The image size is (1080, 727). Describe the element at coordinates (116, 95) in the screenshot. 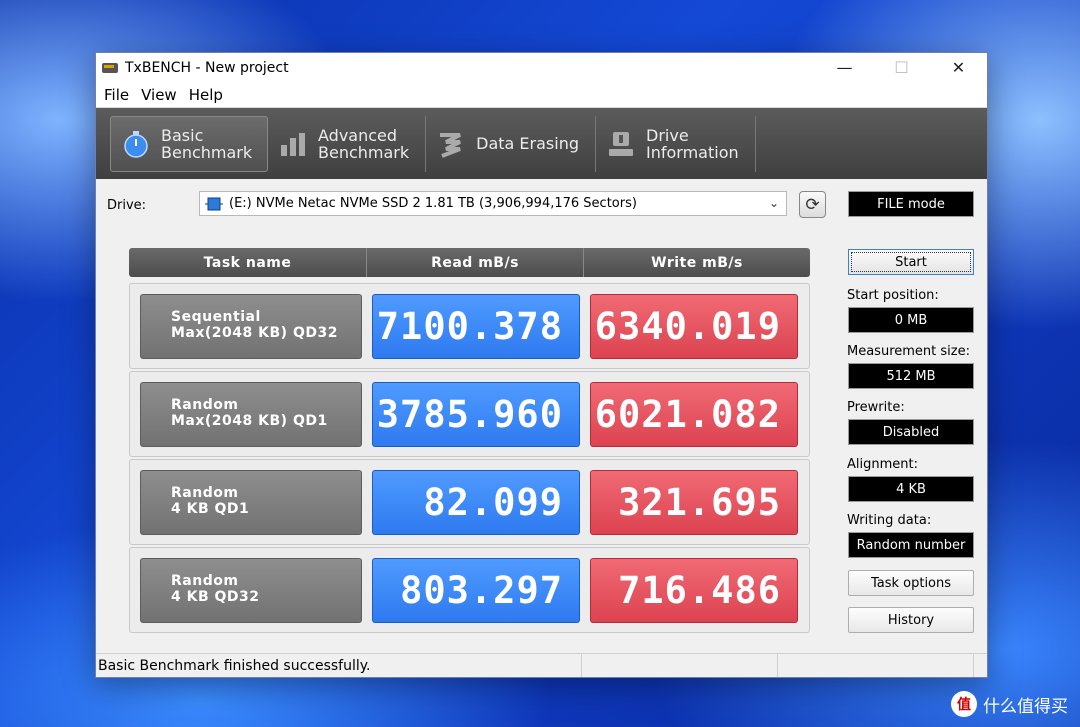

I see `menu-file: File` at that location.